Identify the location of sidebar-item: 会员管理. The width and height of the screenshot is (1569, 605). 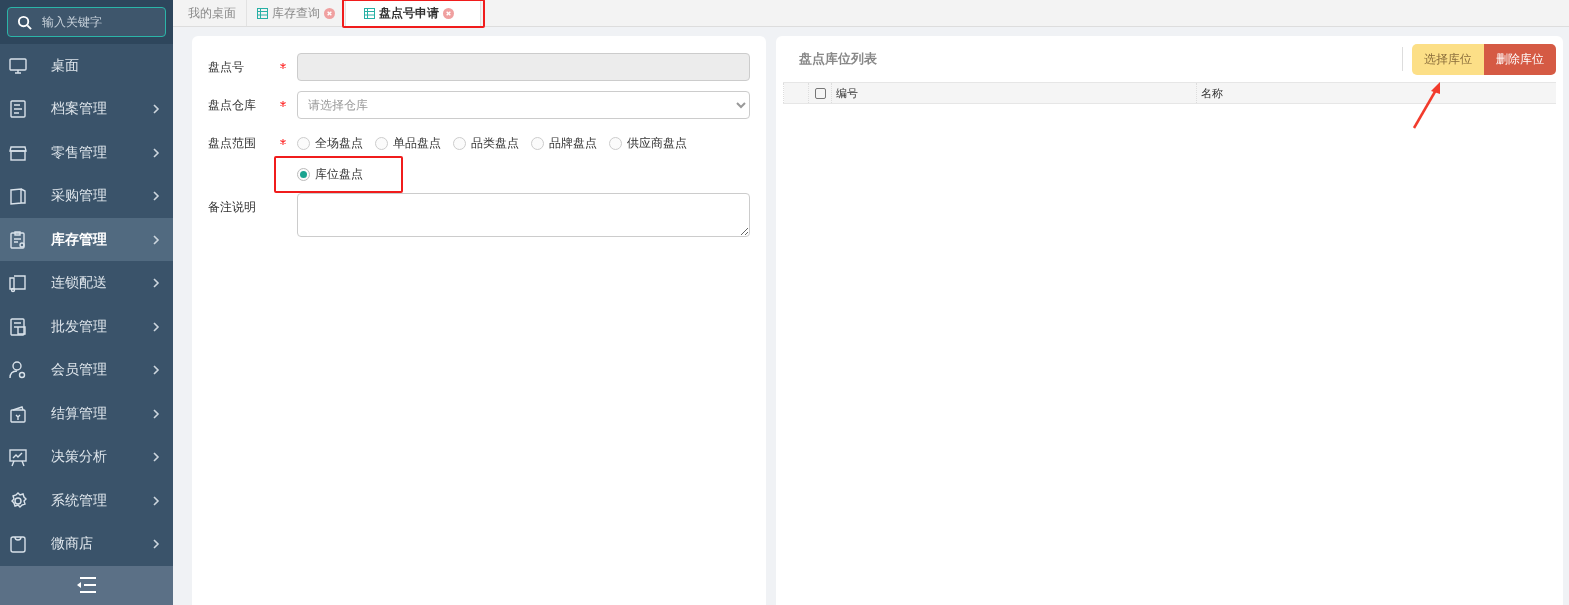
(86, 370).